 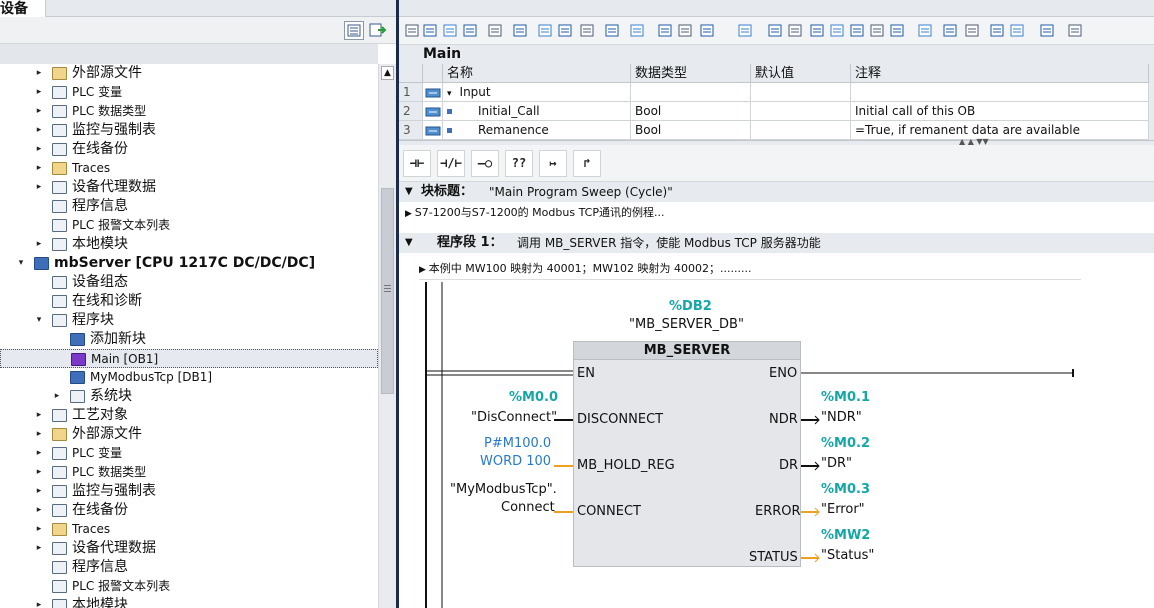 I want to click on tree-item: ▸ PLC 变量, so click(x=189, y=92).